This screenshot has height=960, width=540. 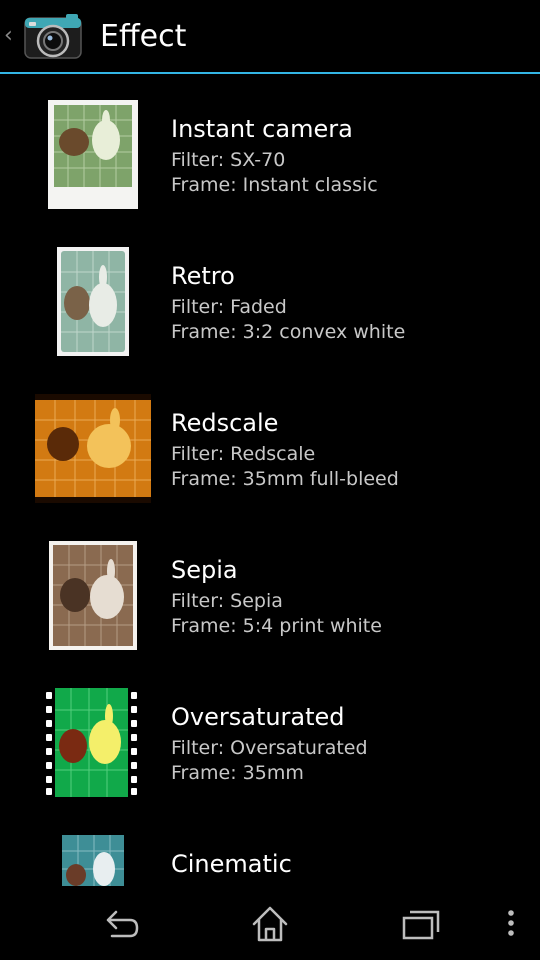 I want to click on redscale-thumbnail, so click(x=93, y=448).